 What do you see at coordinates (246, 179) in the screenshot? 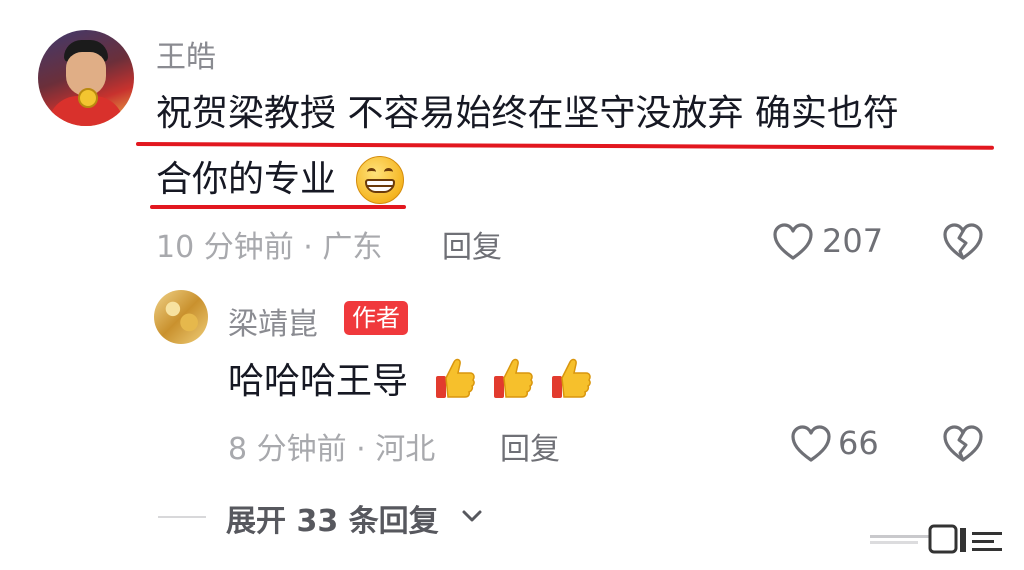
I see `comment-text-line-2: 合你的专业` at bounding box center [246, 179].